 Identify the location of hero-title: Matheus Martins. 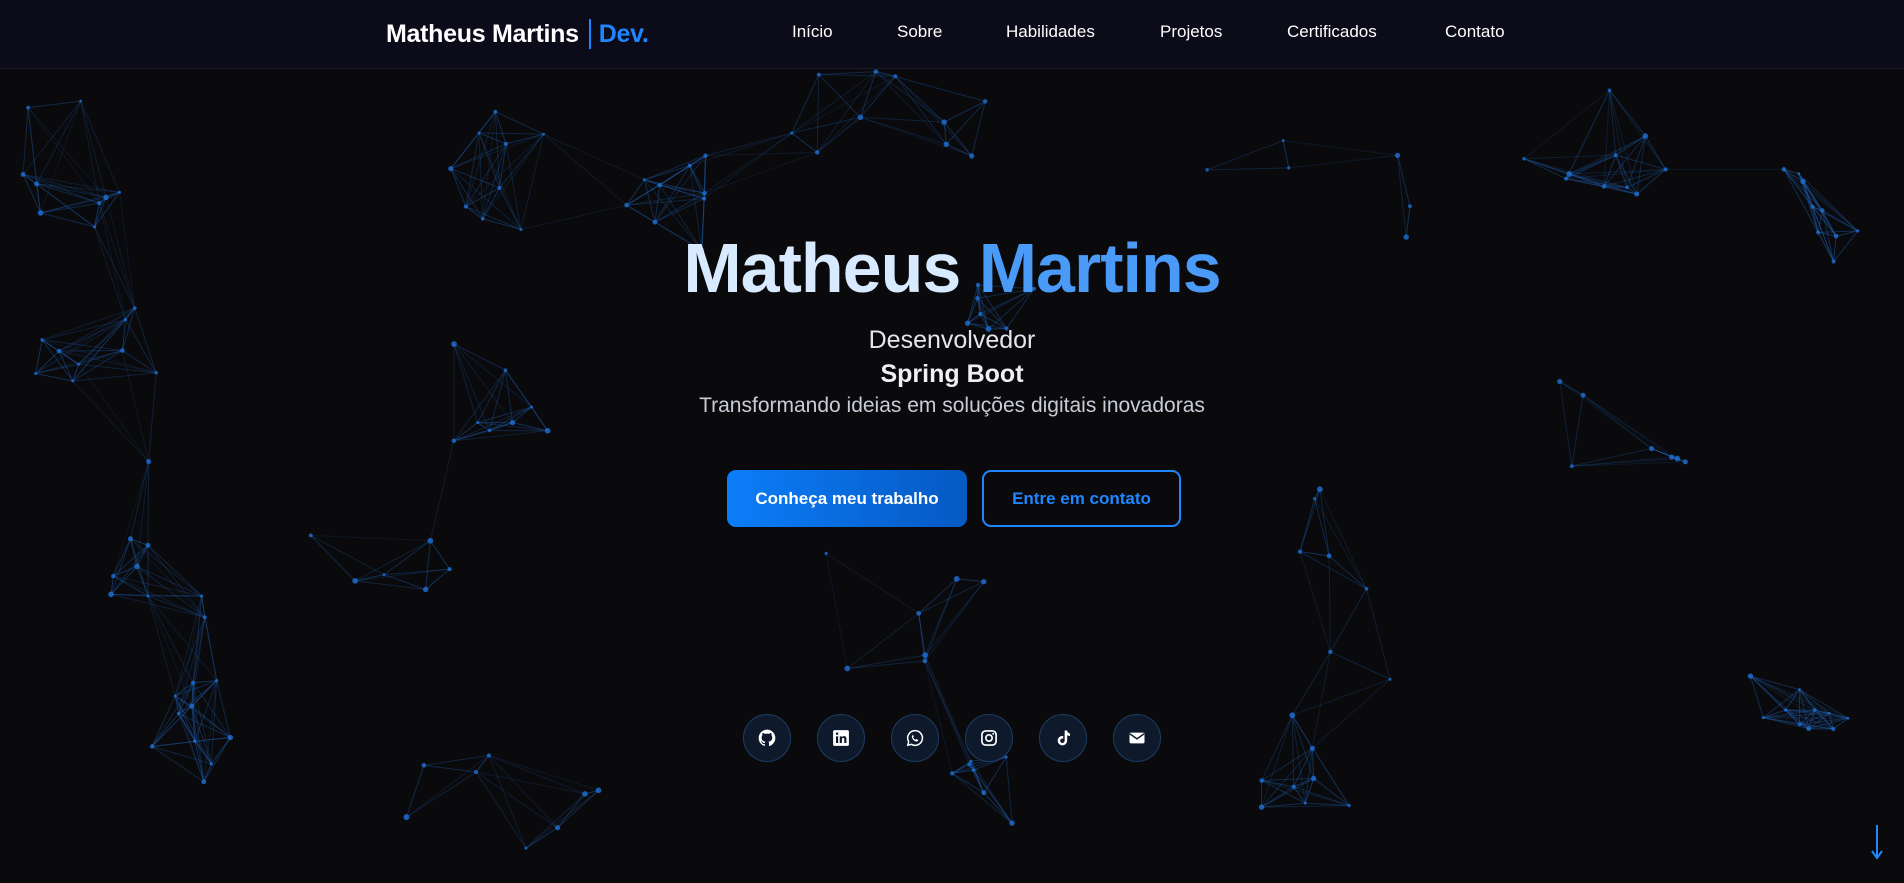
(952, 268).